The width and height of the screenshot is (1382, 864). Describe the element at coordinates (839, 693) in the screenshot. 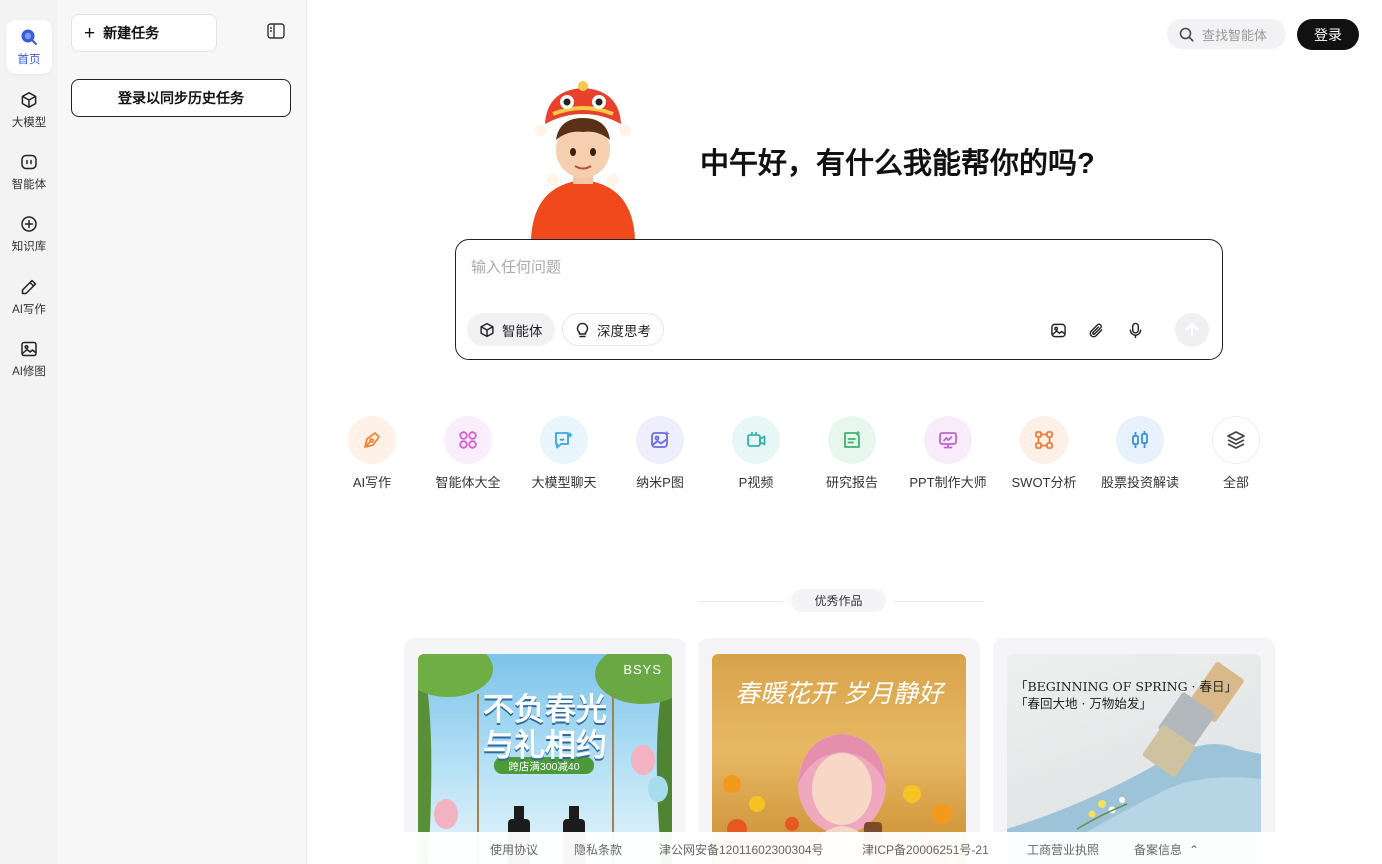

I see `poster-headline: 春暖花开 岁月静好` at that location.